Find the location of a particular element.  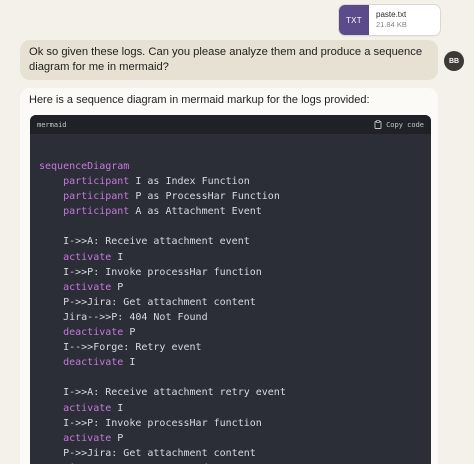

code-line: participant I as Index Function is located at coordinates (235, 181).